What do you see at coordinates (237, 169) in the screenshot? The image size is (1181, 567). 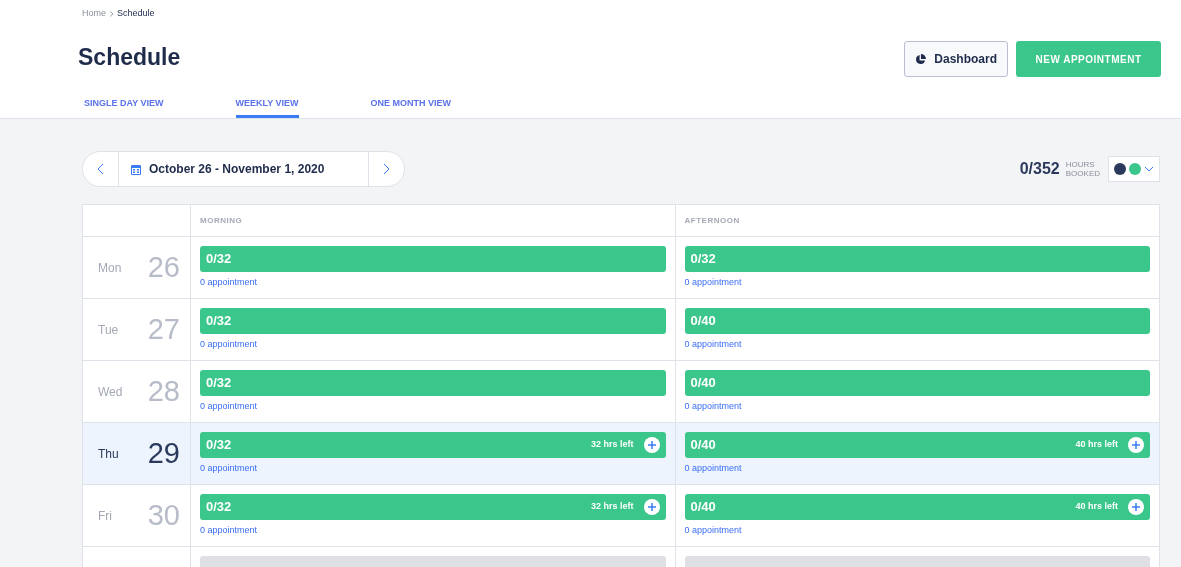 I see `date-range: October 26 - November 1, 2020` at bounding box center [237, 169].